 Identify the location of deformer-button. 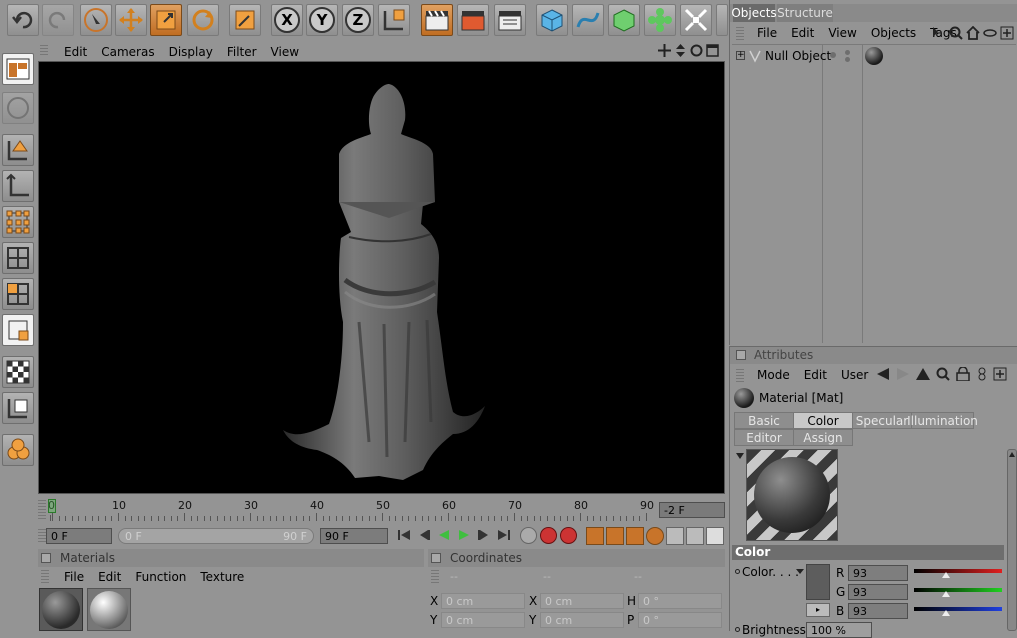
(660, 20).